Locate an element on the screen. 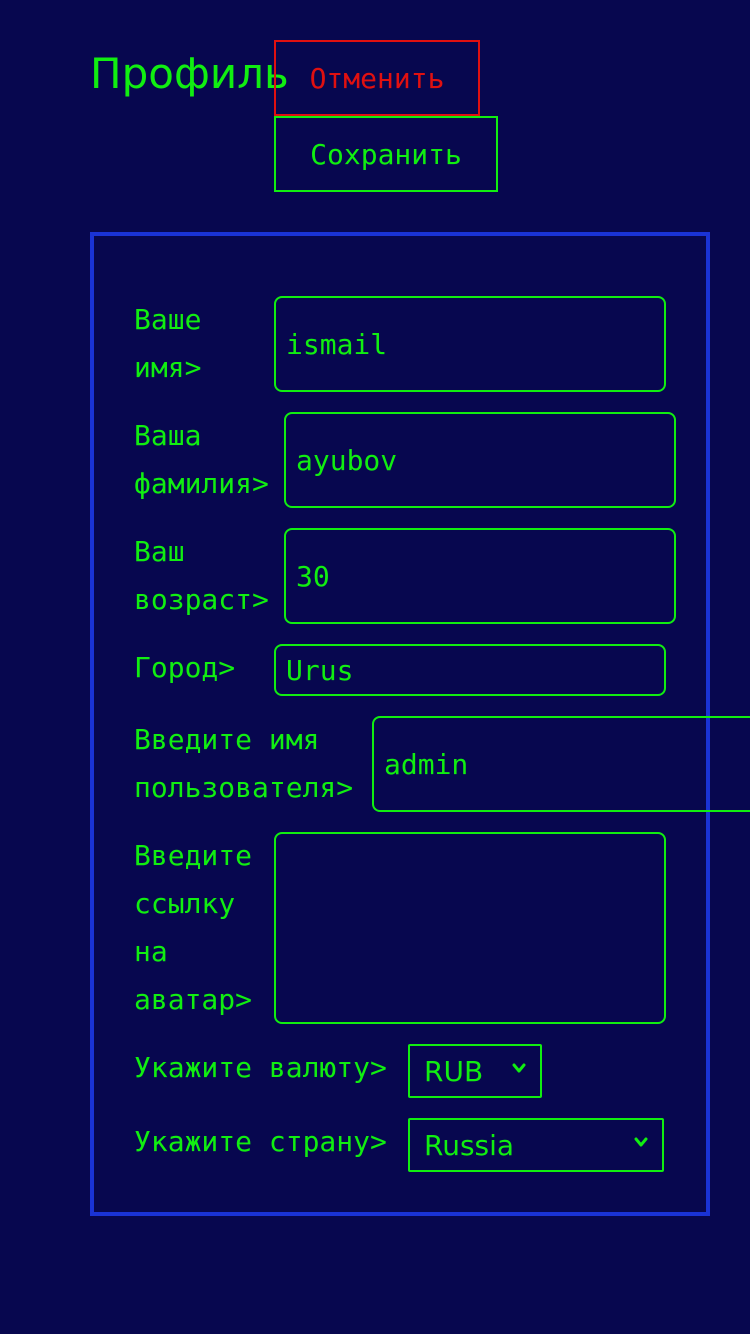  currency-label: Укажите валюту> is located at coordinates (260, 1067).